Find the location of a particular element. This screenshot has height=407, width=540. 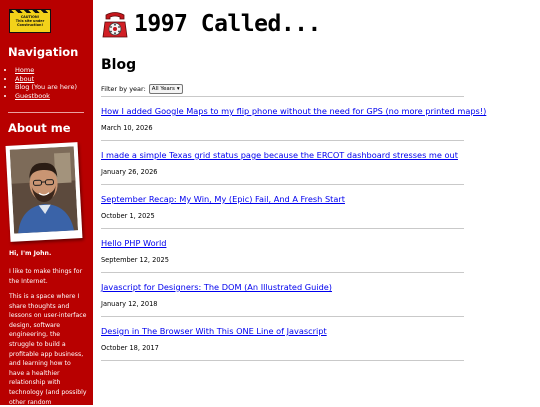

page-title: Blog is located at coordinates (118, 65).